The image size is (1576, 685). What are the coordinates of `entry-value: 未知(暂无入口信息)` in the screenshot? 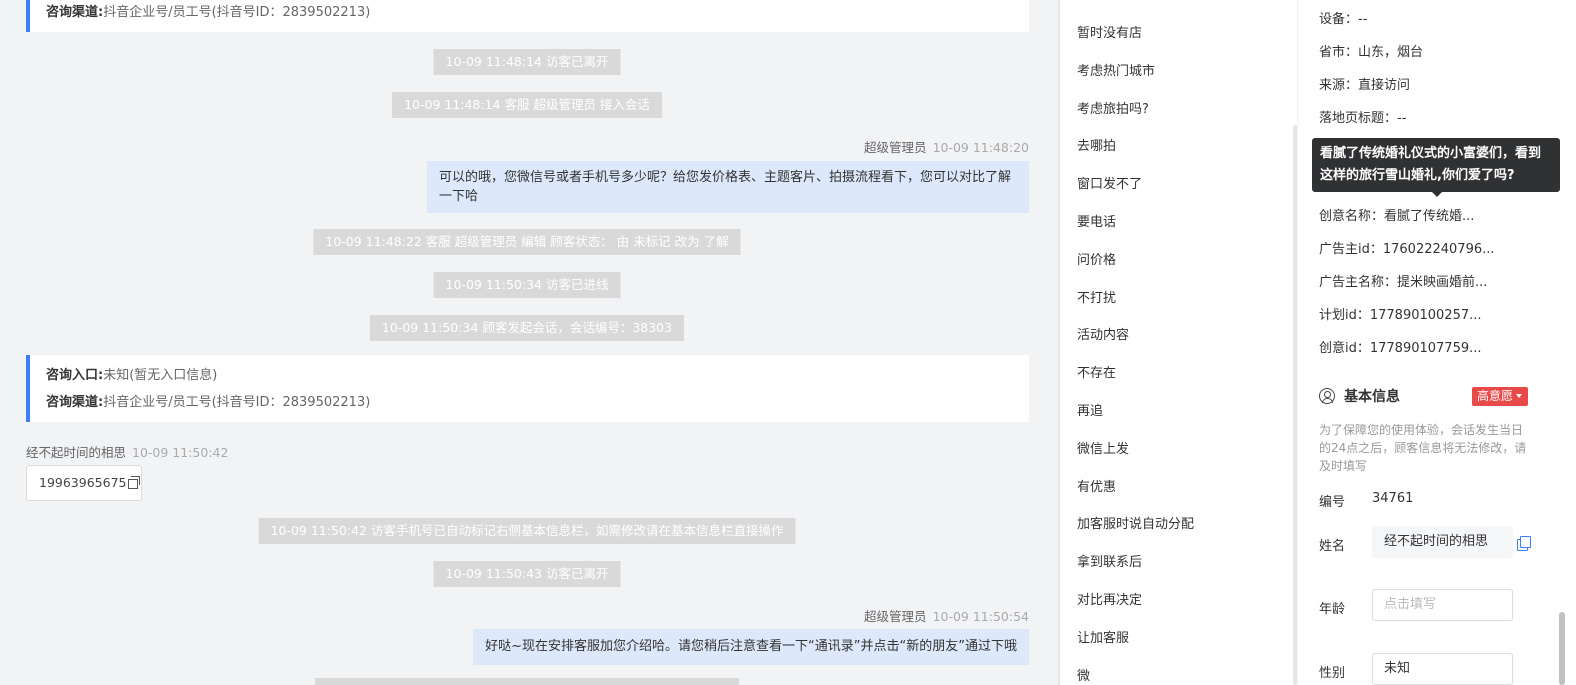 It's located at (160, 375).